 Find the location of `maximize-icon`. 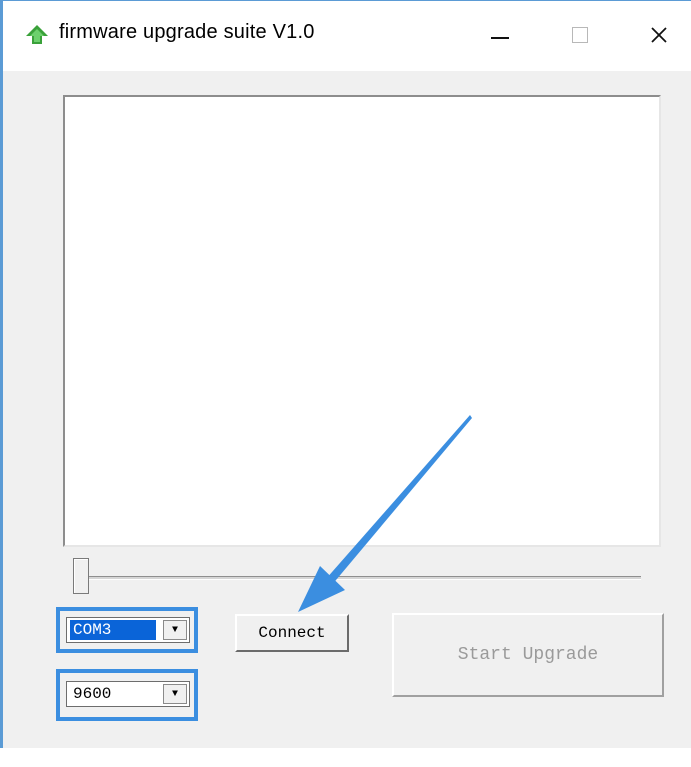

maximize-icon is located at coordinates (580, 35).